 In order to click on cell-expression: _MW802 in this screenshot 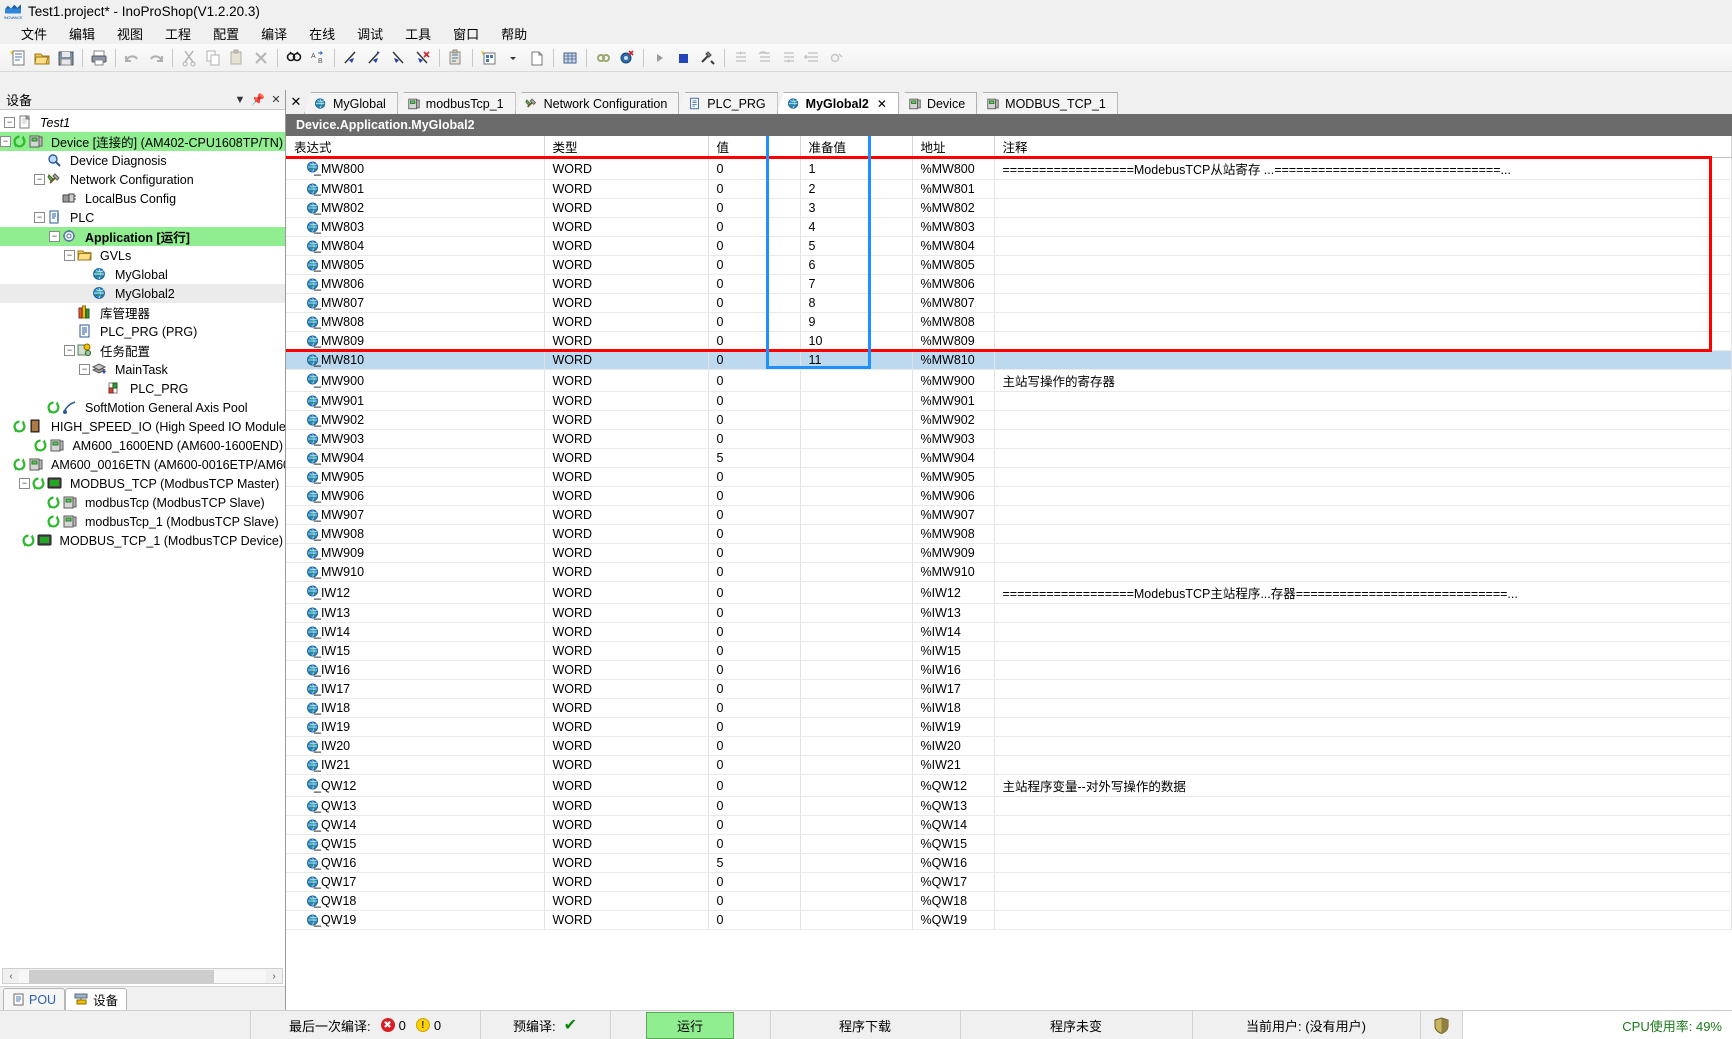, I will do `click(415, 208)`.